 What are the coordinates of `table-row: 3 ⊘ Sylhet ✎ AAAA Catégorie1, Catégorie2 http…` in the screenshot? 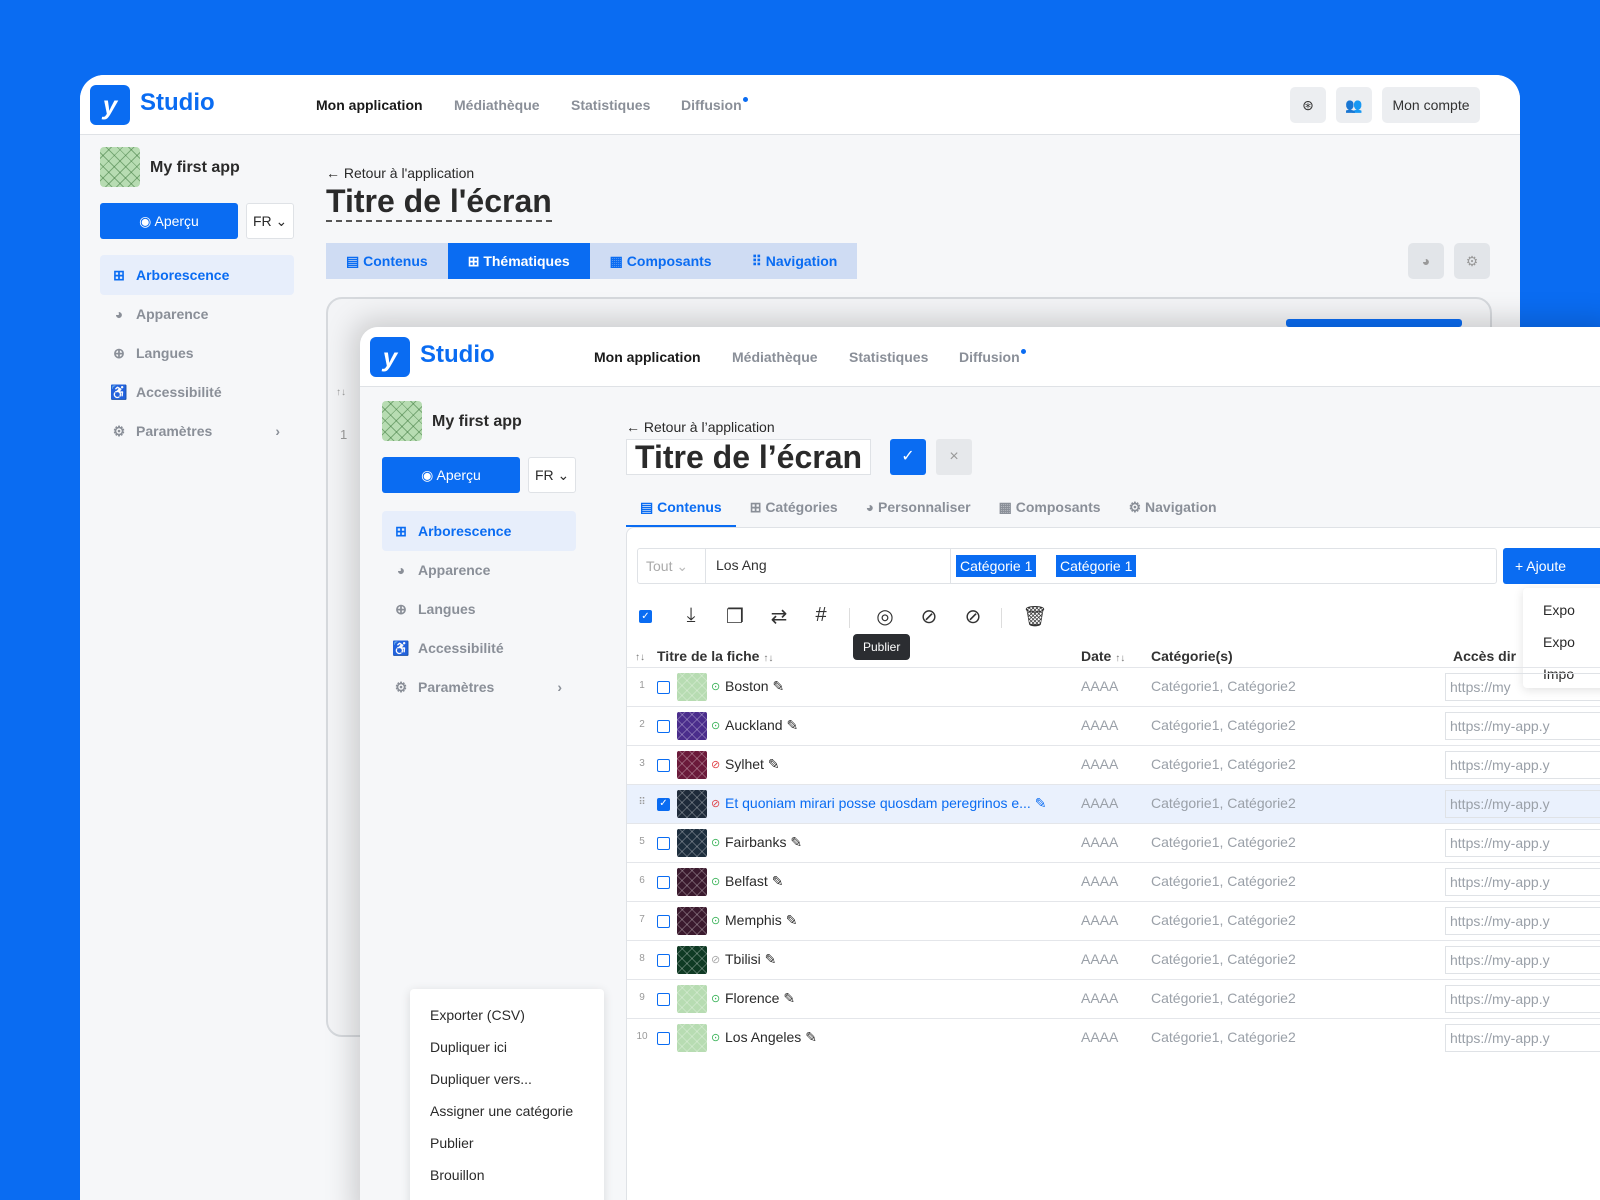 It's located at (1113, 764).